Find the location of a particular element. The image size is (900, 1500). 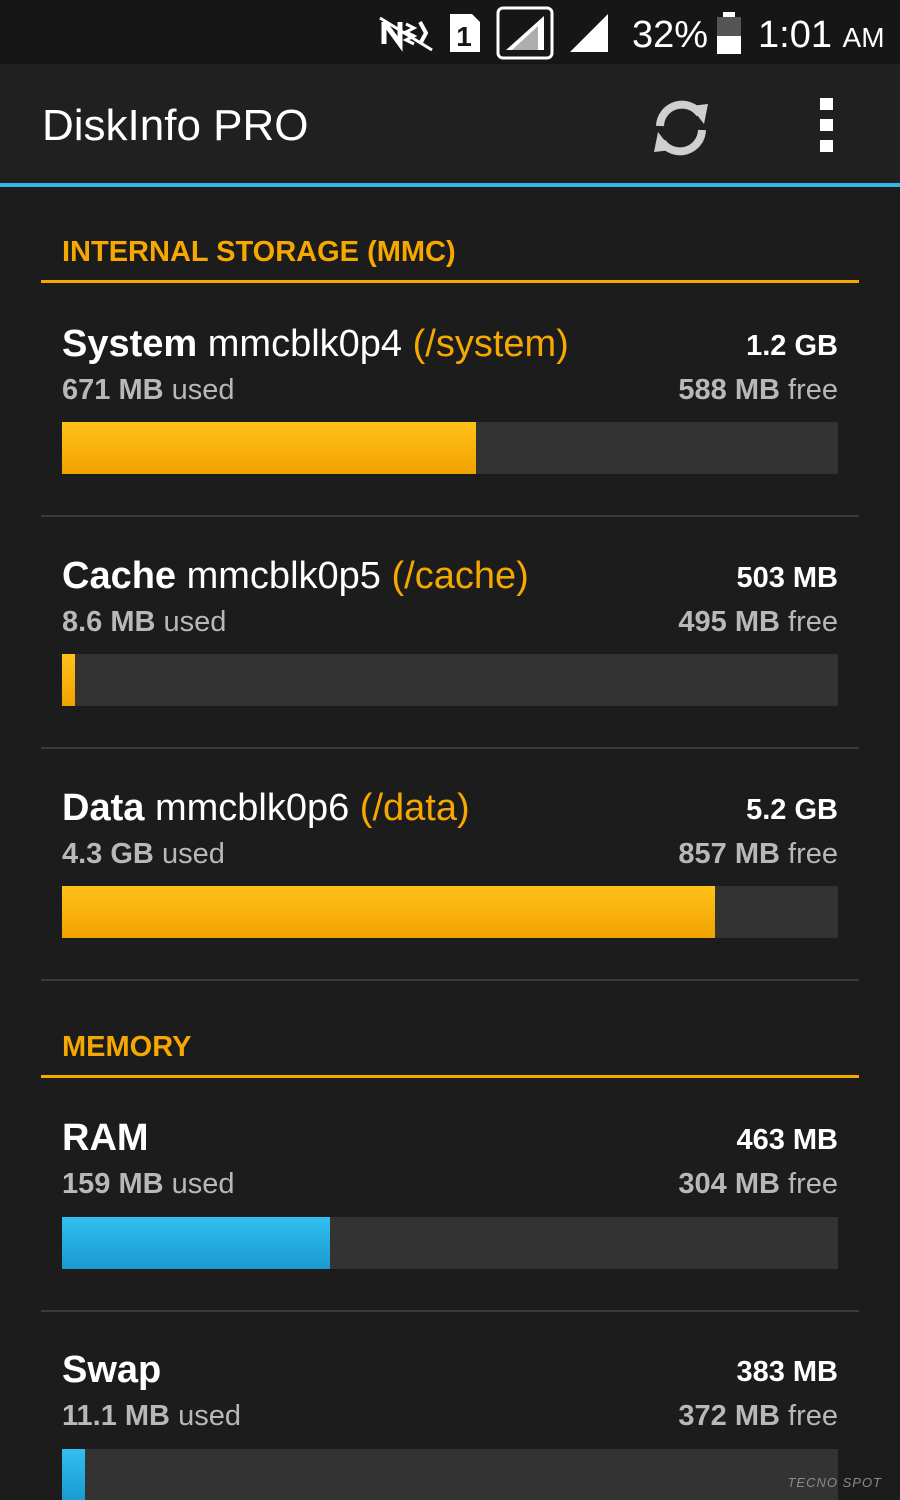

used-value: 671 MB is located at coordinates (113, 390).